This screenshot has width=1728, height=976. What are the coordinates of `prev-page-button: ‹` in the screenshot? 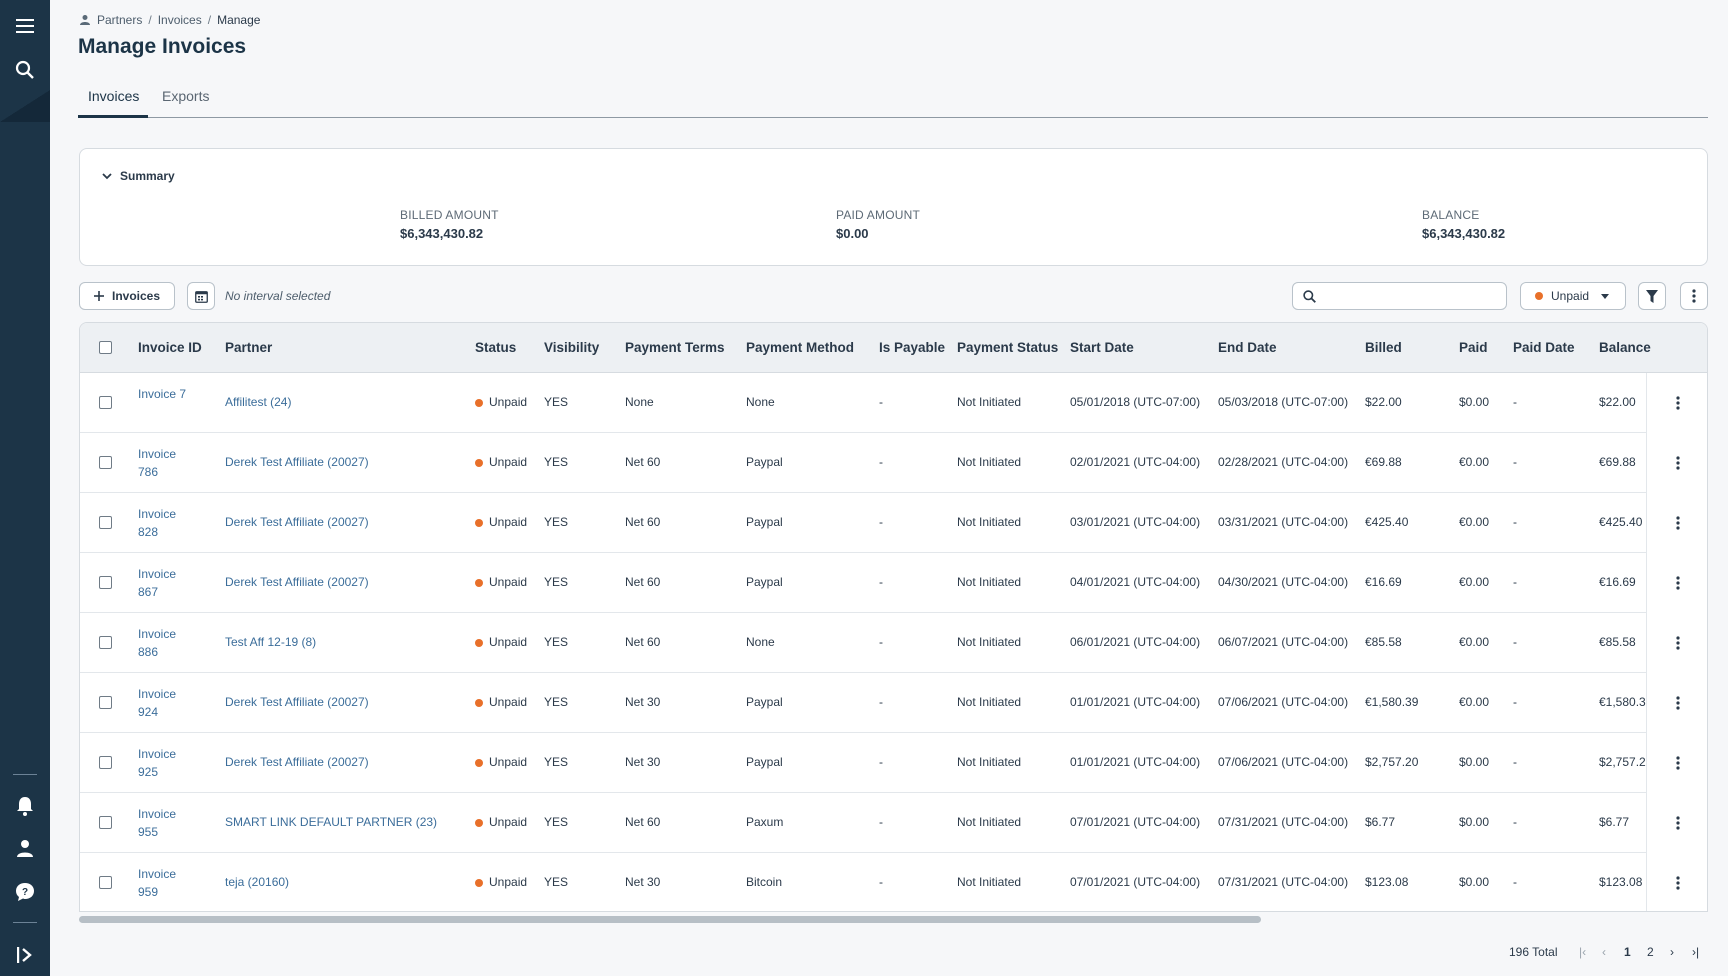 It's located at (1604, 952).